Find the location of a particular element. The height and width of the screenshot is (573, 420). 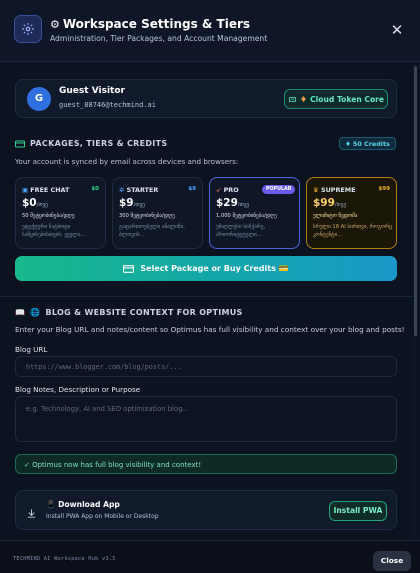

scrollbar-thumb is located at coordinates (415, 201).